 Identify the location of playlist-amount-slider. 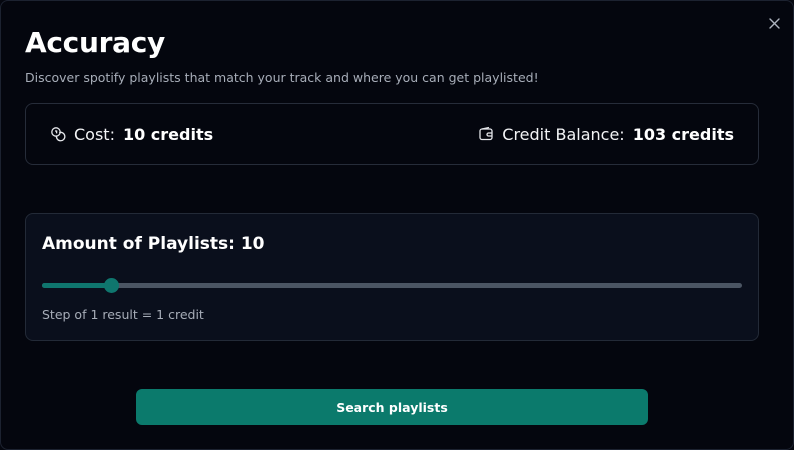
(392, 285).